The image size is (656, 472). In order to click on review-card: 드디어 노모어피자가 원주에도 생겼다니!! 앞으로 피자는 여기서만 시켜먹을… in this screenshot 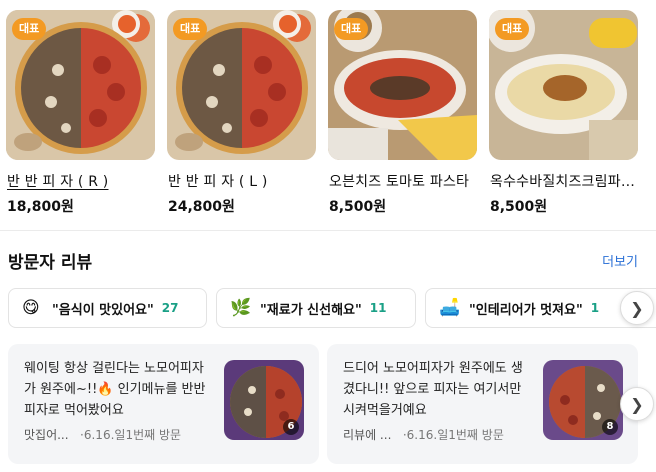, I will do `click(482, 404)`.